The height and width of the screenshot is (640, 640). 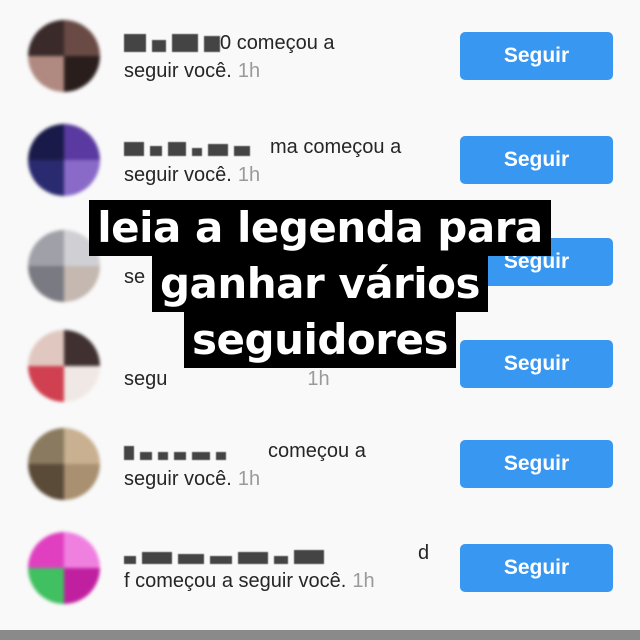 What do you see at coordinates (320, 228) in the screenshot?
I see `overlay-text-line: leia a legenda para` at bounding box center [320, 228].